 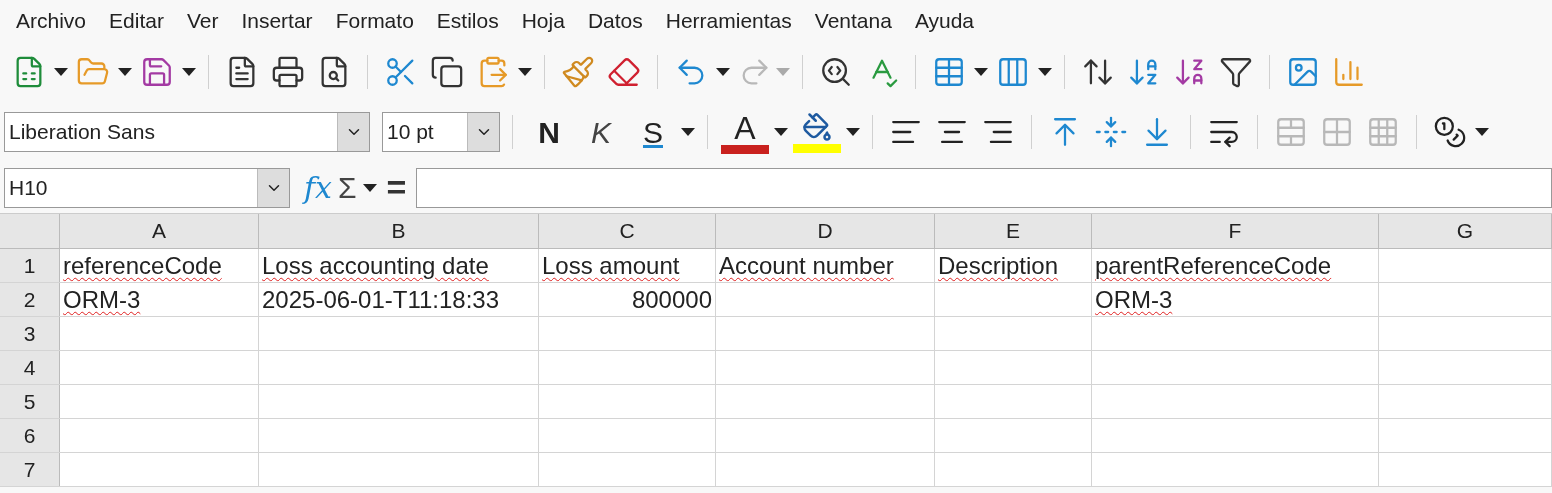 I want to click on row-header: 5, so click(x=30, y=401).